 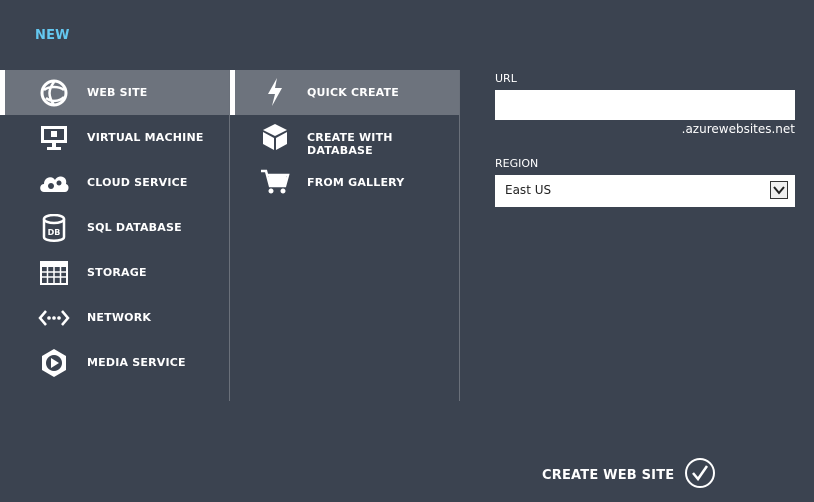 What do you see at coordinates (52, 35) in the screenshot?
I see `page-title: NEW` at bounding box center [52, 35].